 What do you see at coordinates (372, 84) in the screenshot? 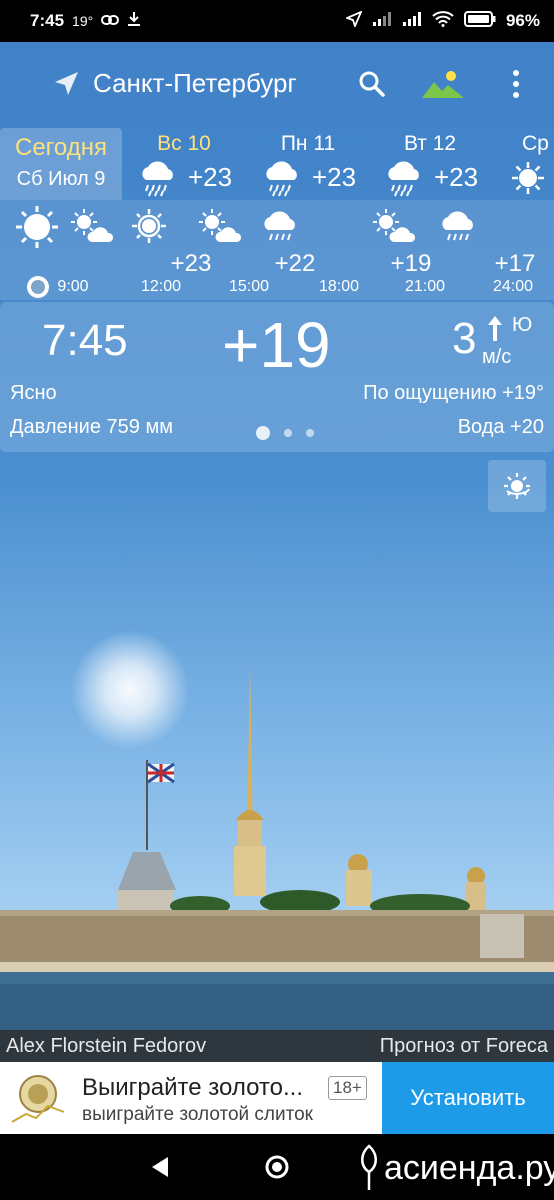
I see `search-icon` at bounding box center [372, 84].